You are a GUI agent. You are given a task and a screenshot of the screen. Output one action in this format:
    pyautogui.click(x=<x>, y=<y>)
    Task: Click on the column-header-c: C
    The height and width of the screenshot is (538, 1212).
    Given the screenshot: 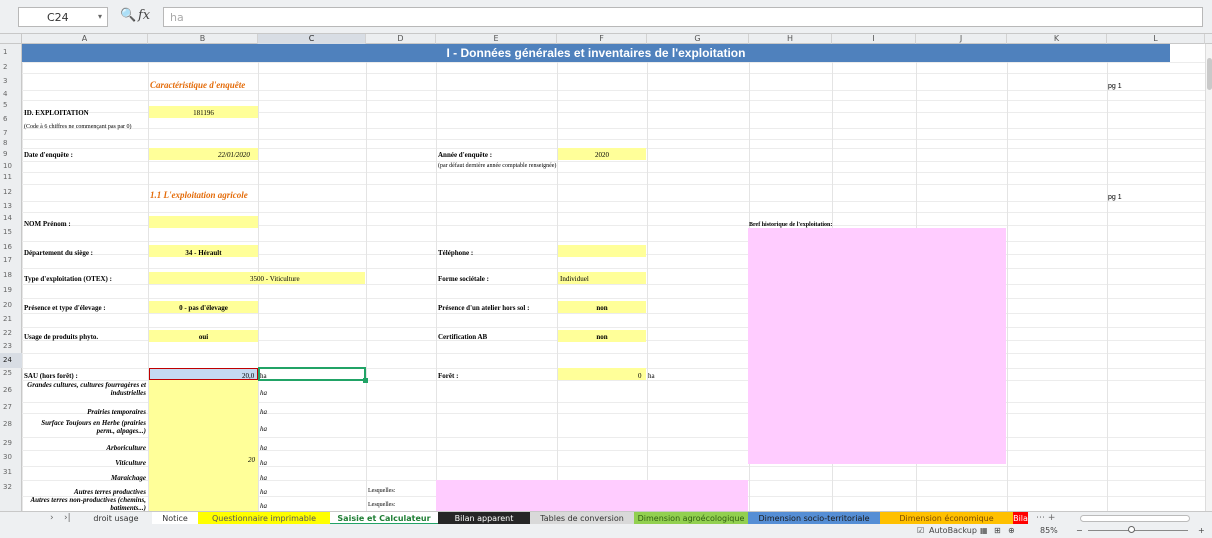 What is the action you would take?
    pyautogui.click(x=312, y=39)
    